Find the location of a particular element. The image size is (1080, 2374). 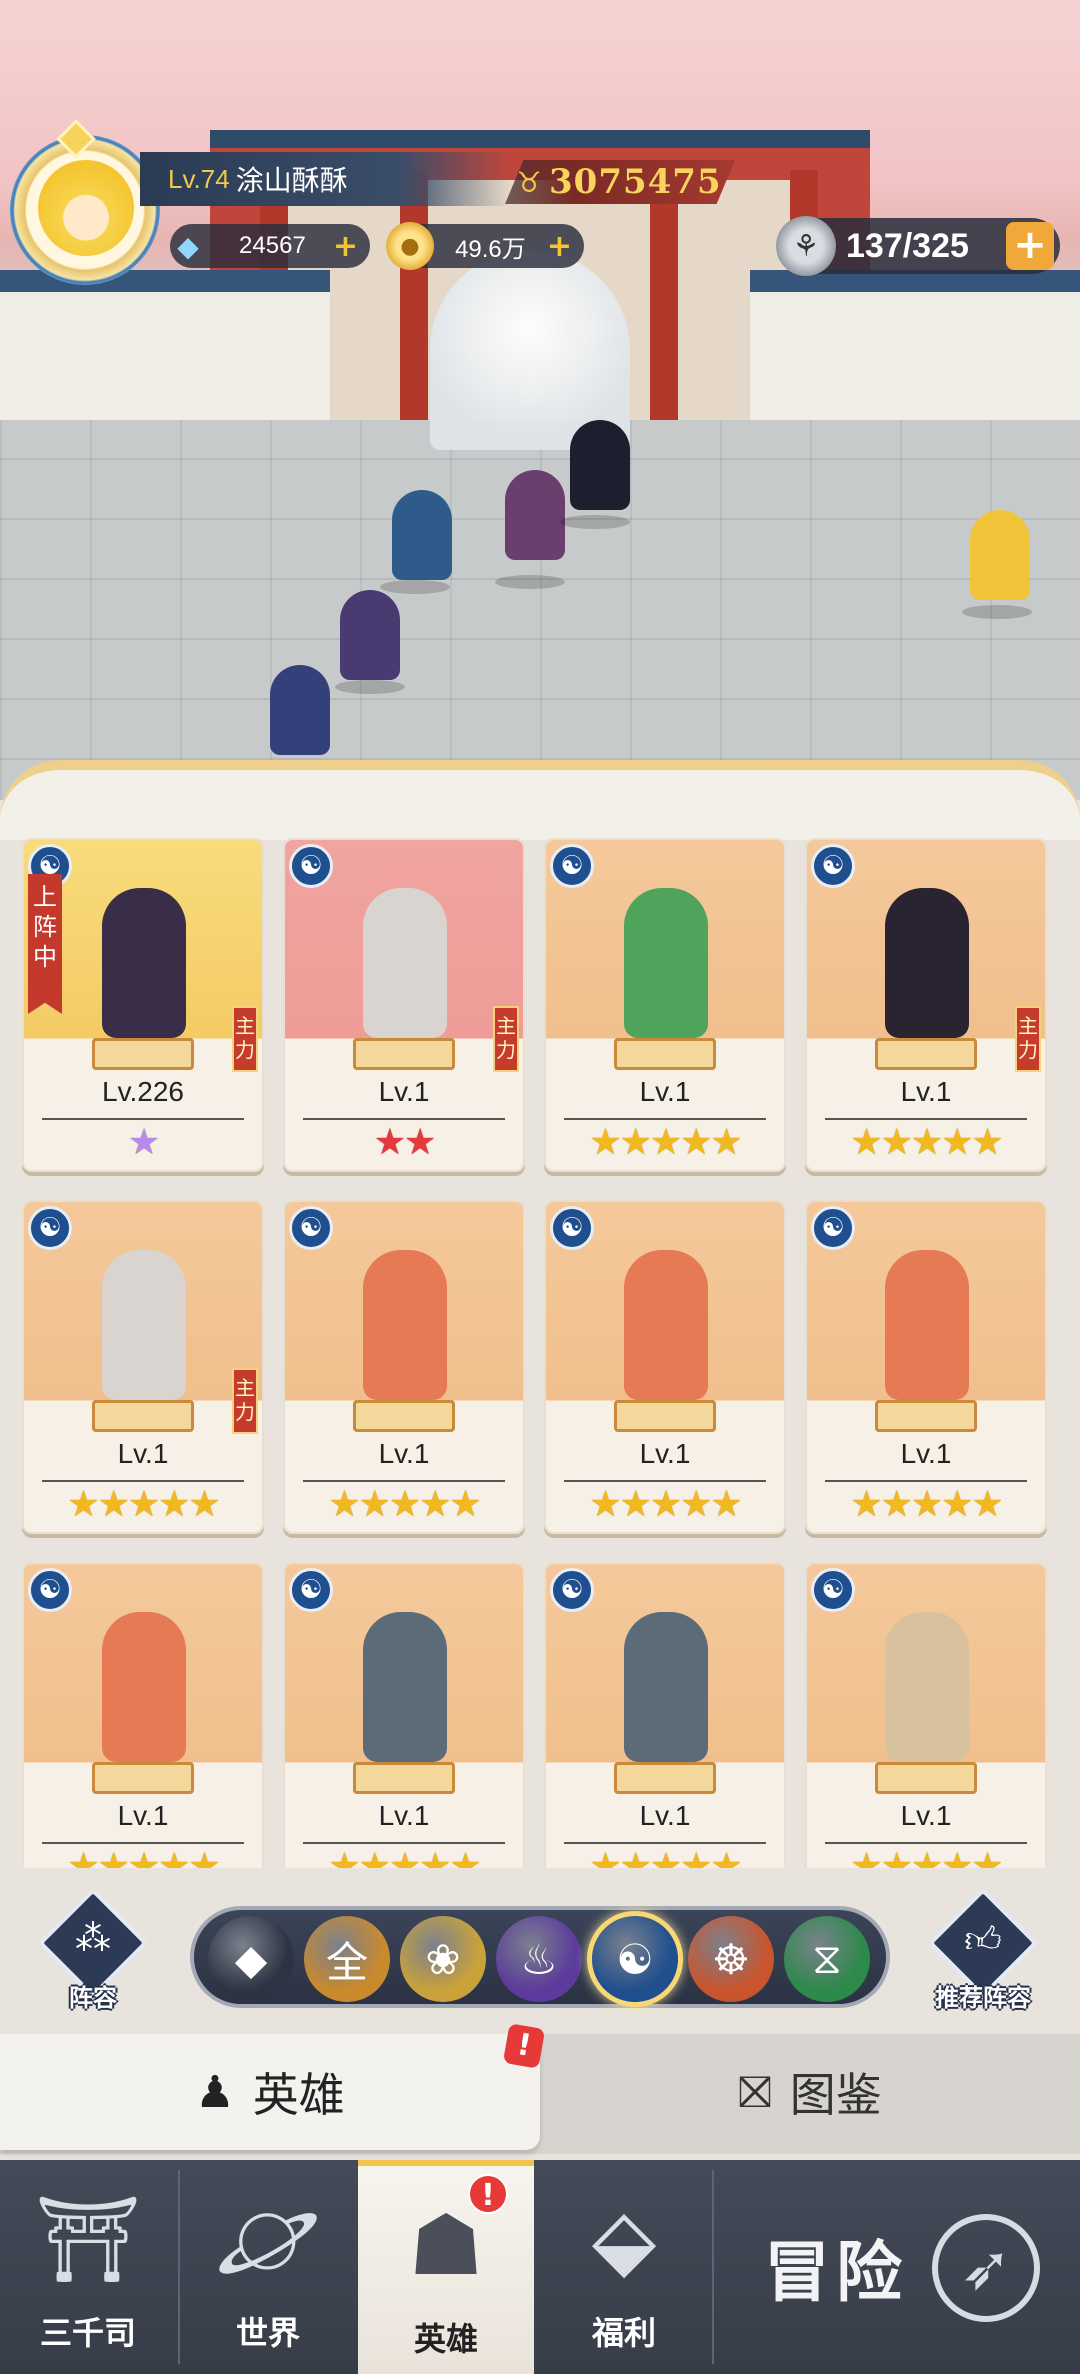

tab-heroes-label: 英雄 is located at coordinates (298, 2095).